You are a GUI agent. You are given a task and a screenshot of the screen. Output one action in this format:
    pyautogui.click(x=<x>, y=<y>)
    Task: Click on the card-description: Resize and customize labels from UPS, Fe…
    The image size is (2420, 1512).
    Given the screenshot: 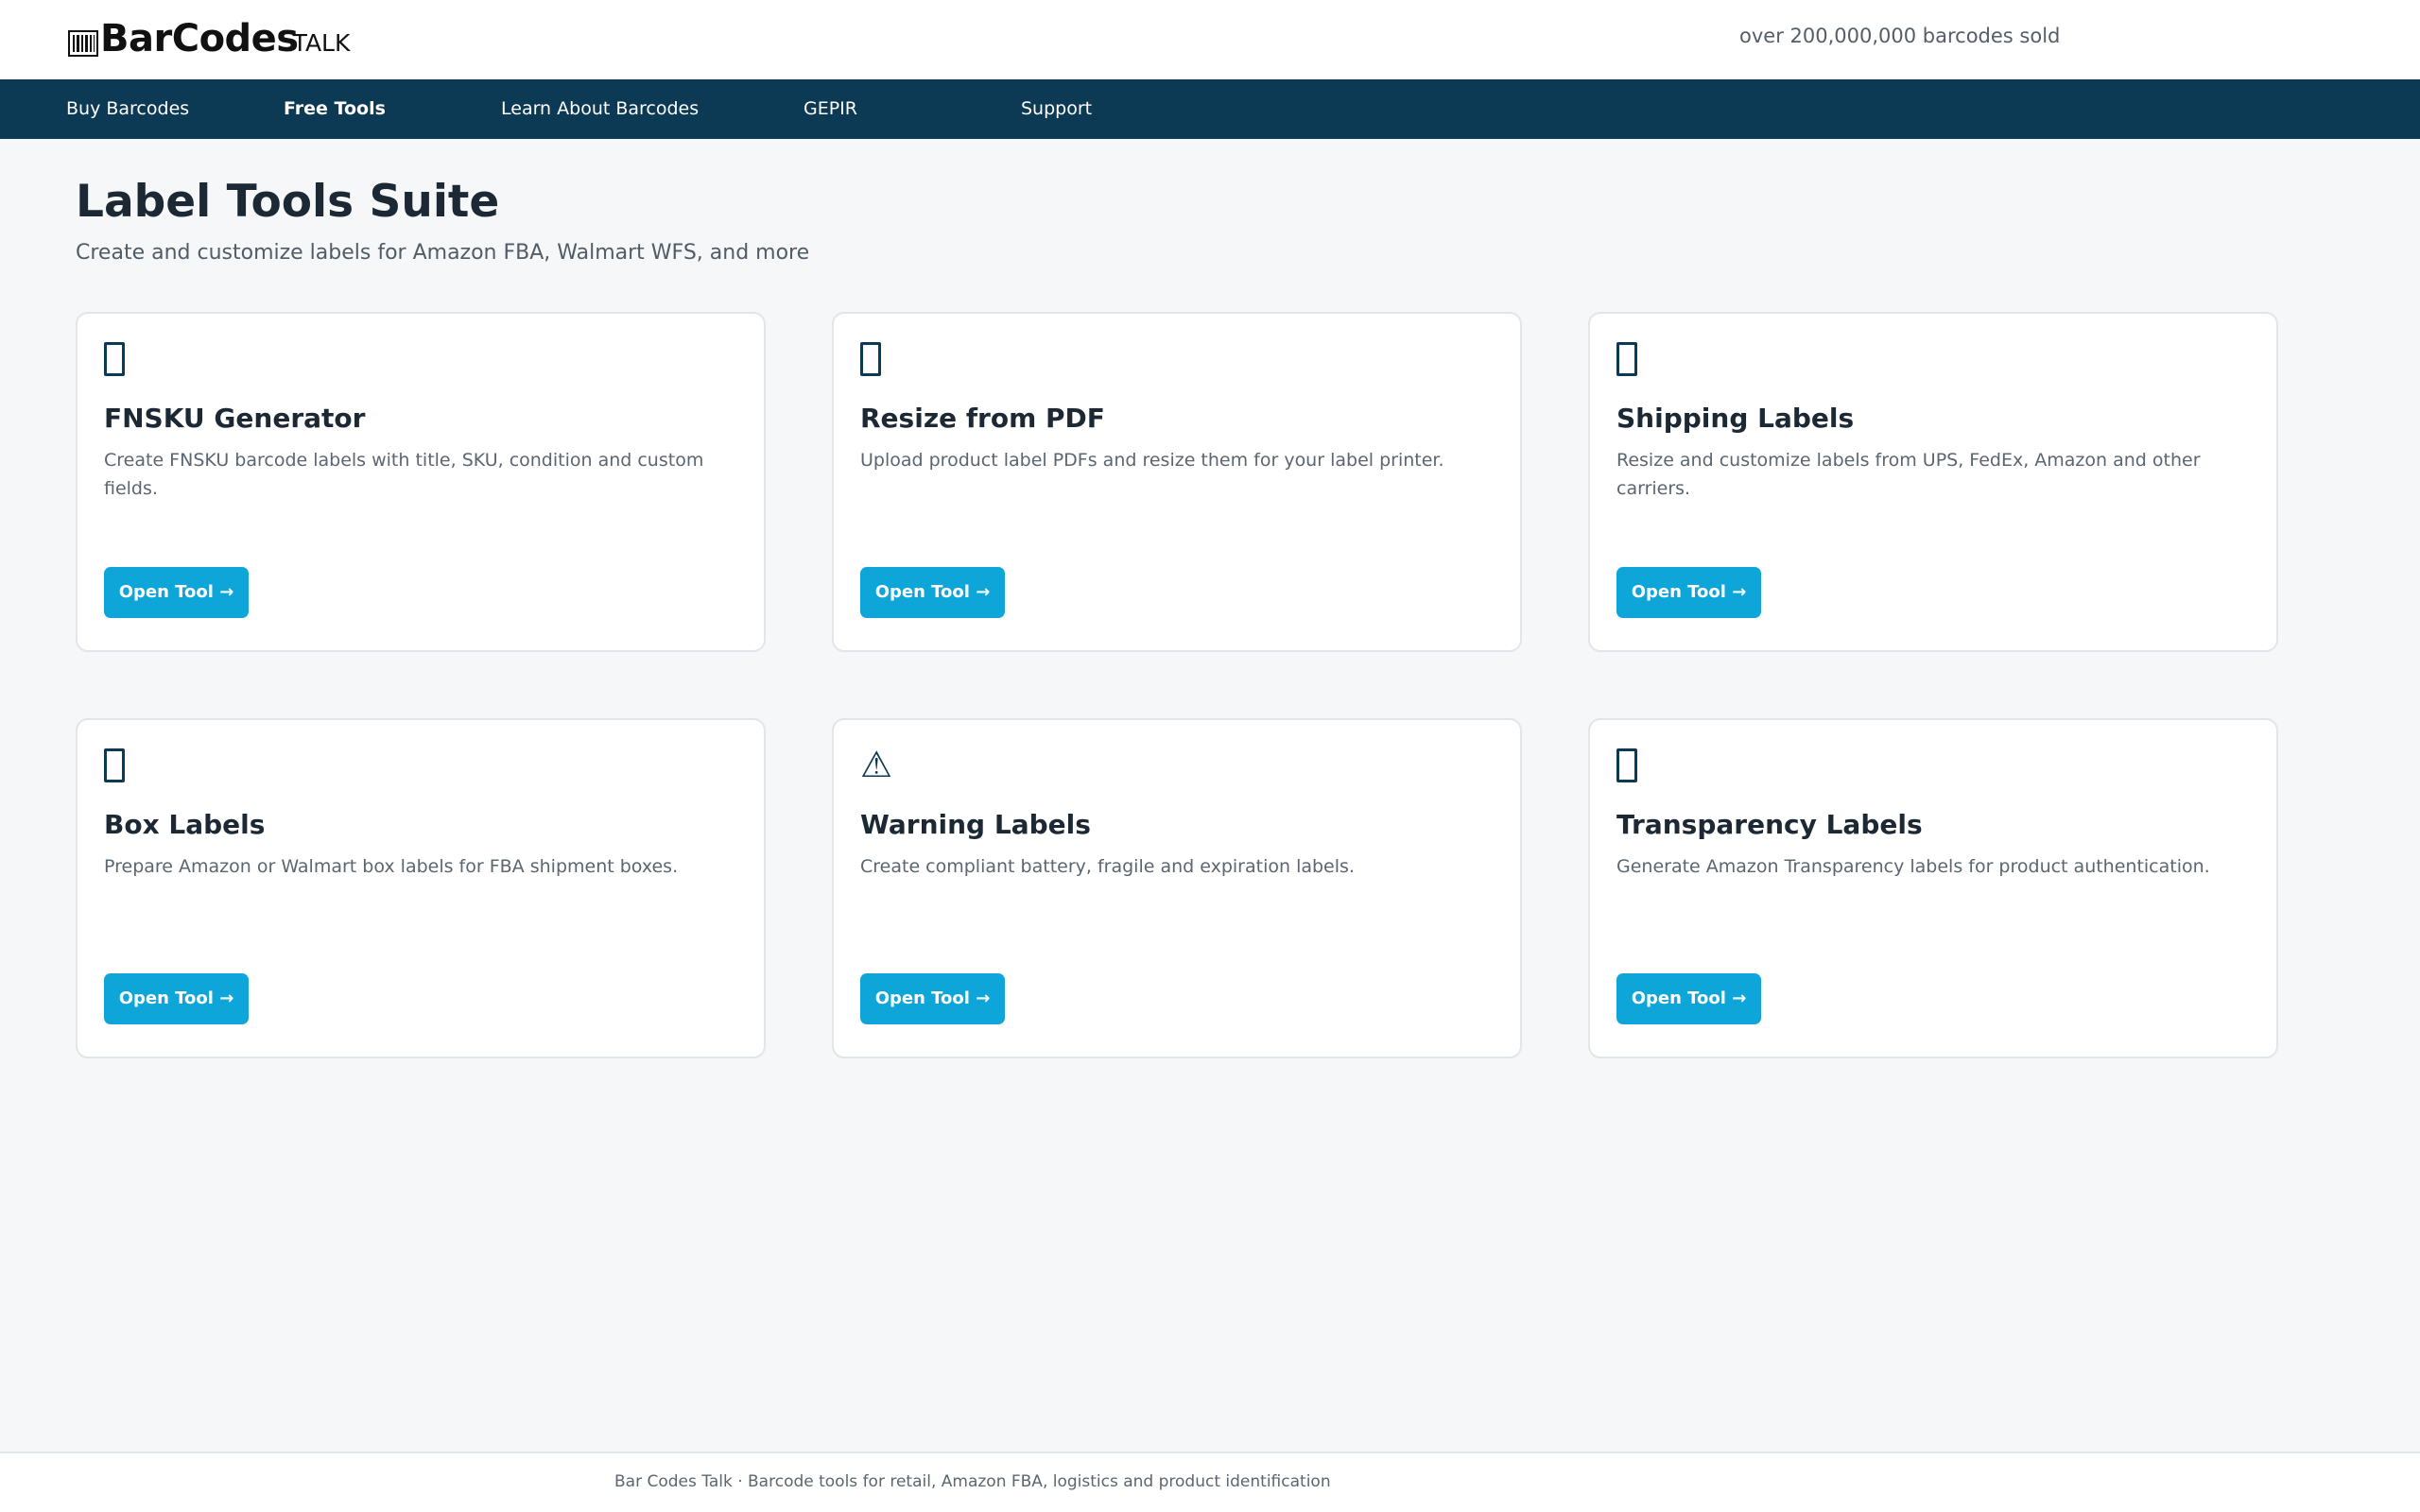 What is the action you would take?
    pyautogui.click(x=1908, y=474)
    